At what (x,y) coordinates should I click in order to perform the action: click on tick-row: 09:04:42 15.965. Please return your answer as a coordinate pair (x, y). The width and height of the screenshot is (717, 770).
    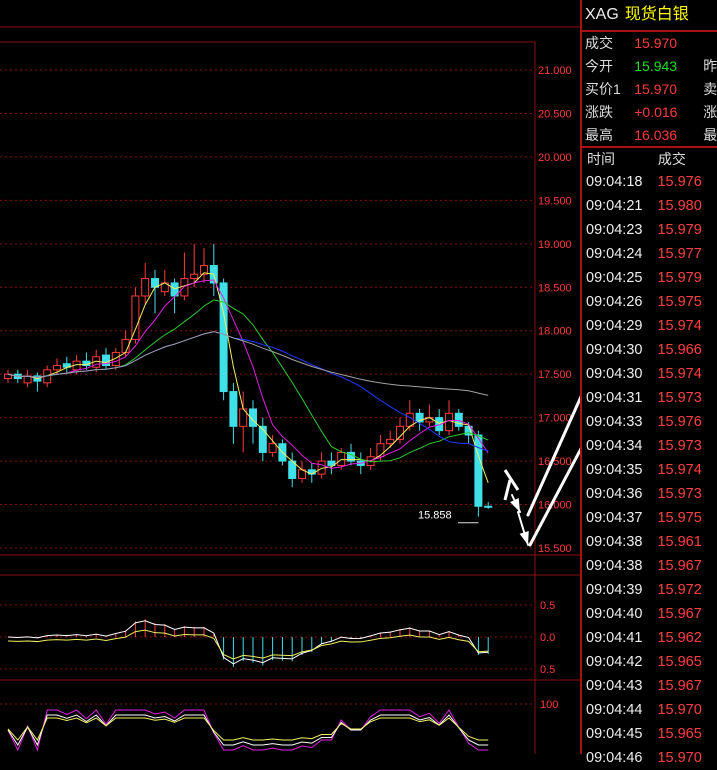
    Looking at the image, I should click on (649, 662).